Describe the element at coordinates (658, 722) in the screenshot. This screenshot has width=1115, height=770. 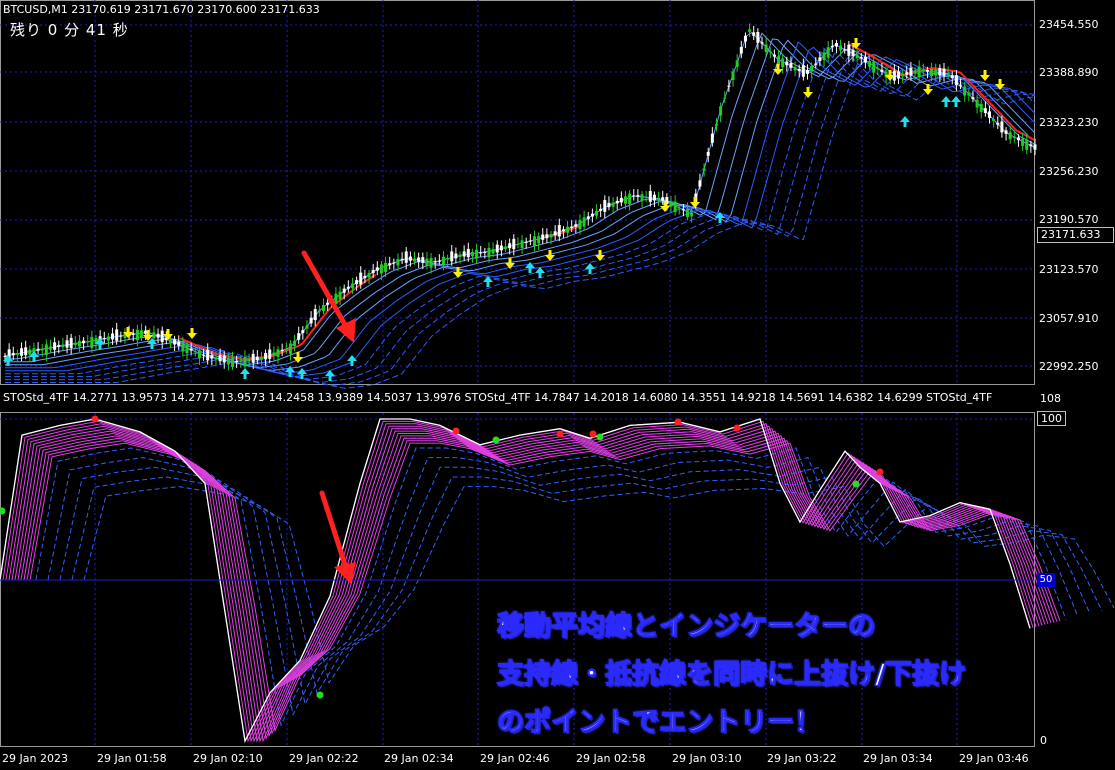
I see `caption-line-3: のポイントでエントリー！` at that location.